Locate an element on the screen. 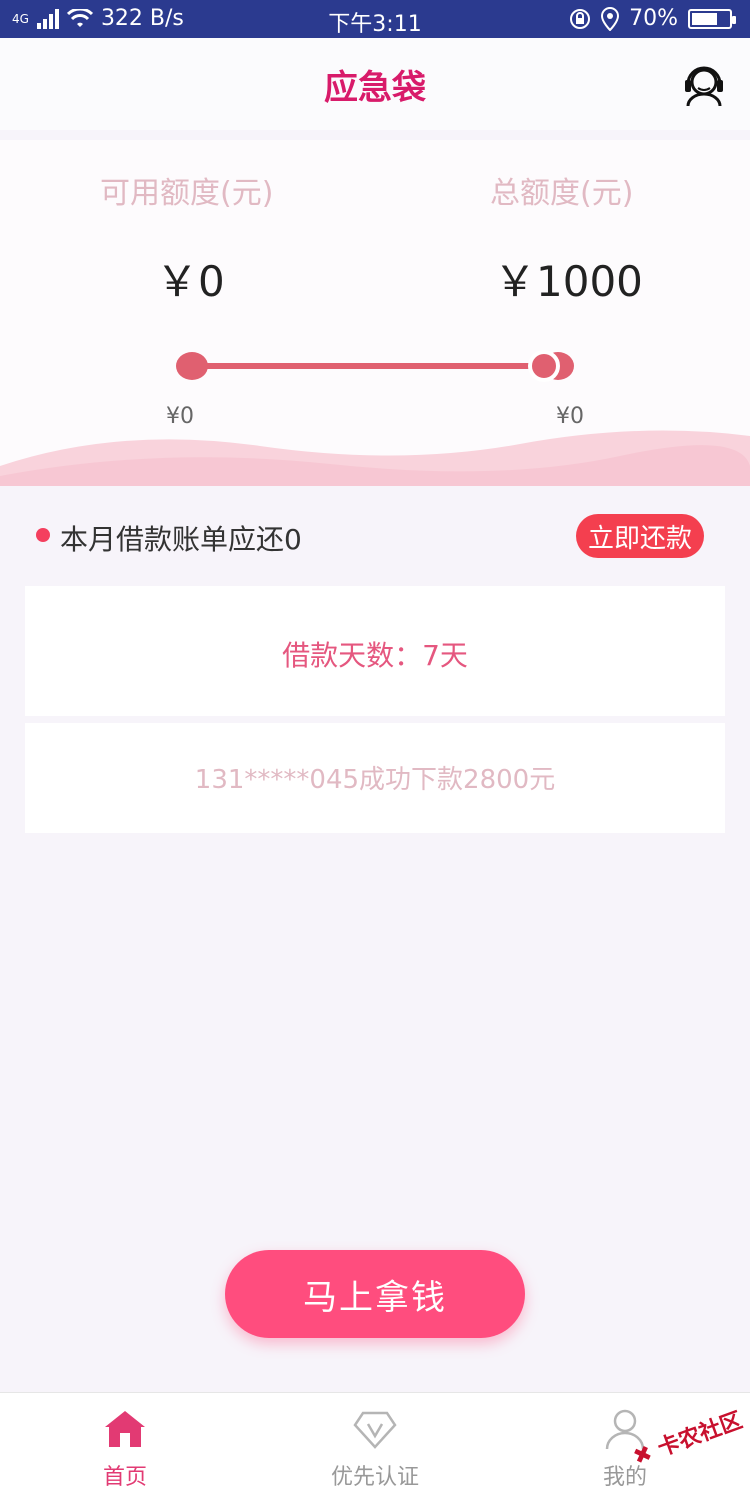 The width and height of the screenshot is (750, 1501). tab-home: 首页 is located at coordinates (125, 1449).